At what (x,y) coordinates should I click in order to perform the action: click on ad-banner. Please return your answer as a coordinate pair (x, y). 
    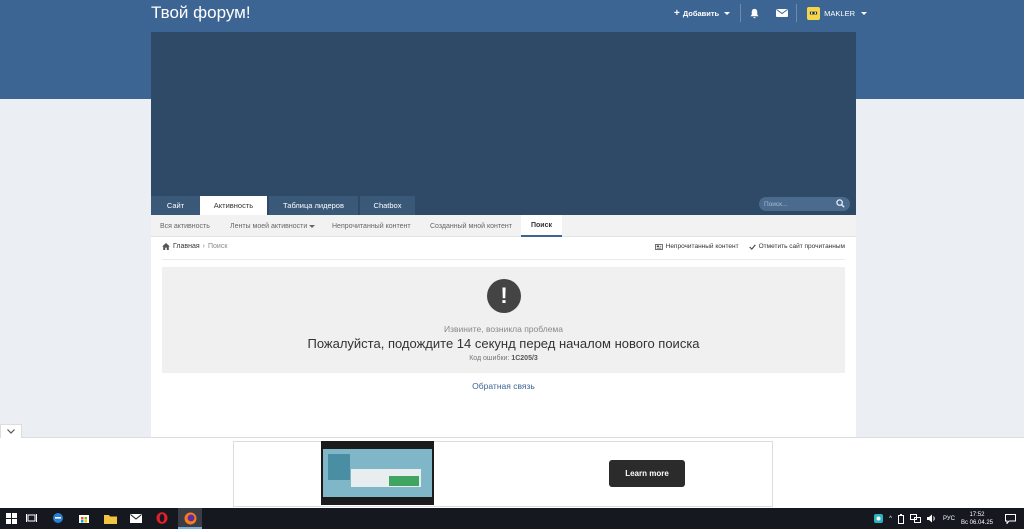
    Looking at the image, I should click on (503, 474).